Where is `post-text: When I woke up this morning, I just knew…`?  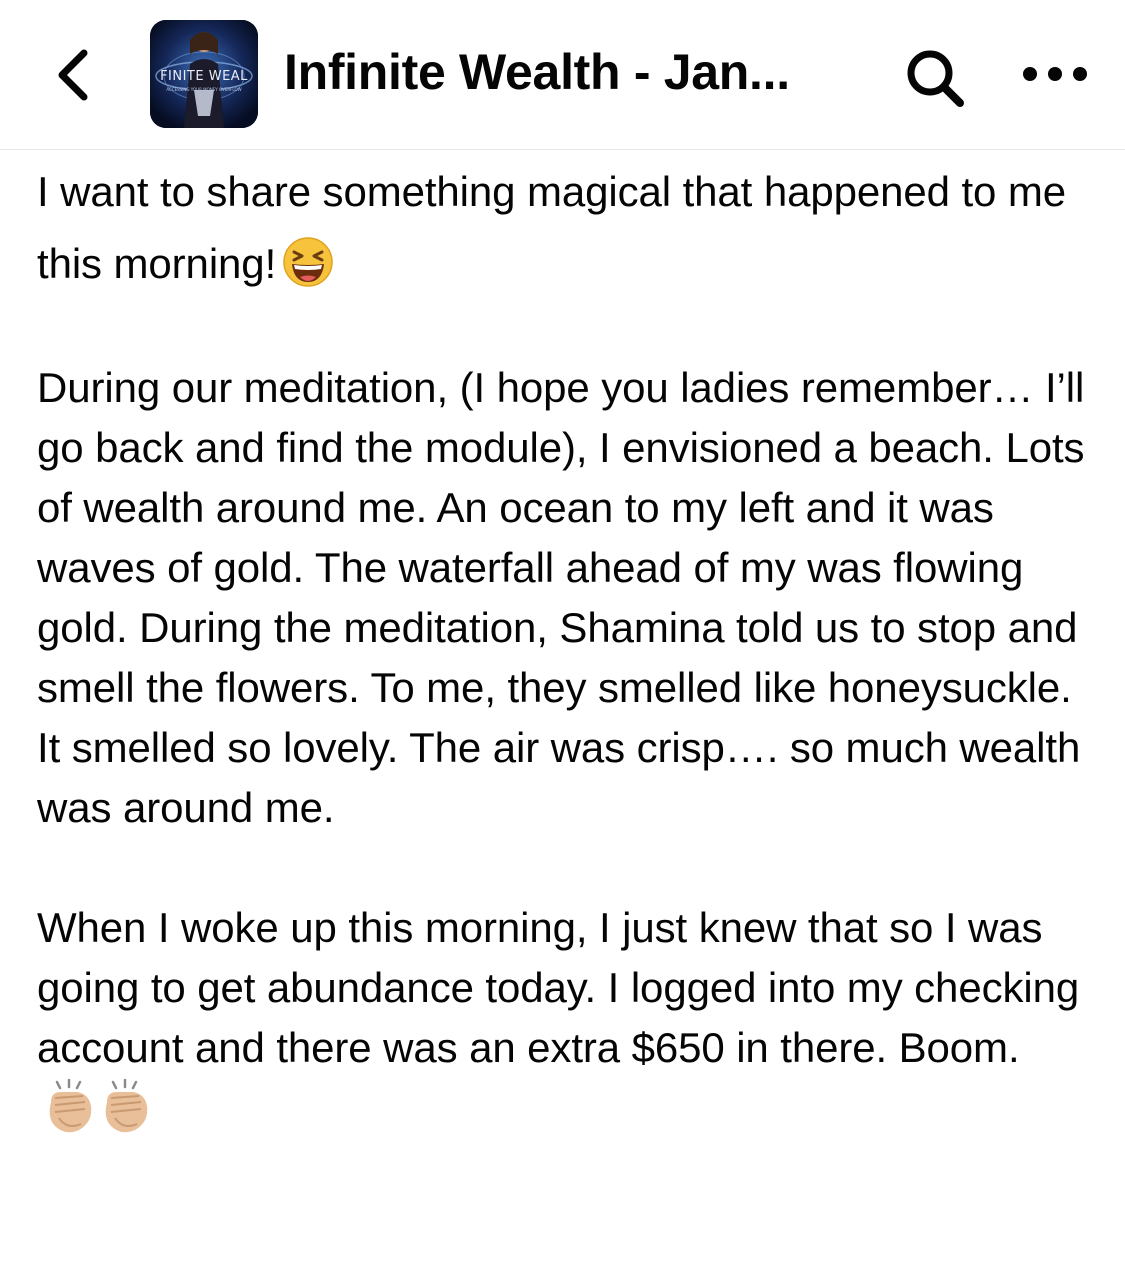 post-text: When I woke up this morning, I just knew… is located at coordinates (558, 987).